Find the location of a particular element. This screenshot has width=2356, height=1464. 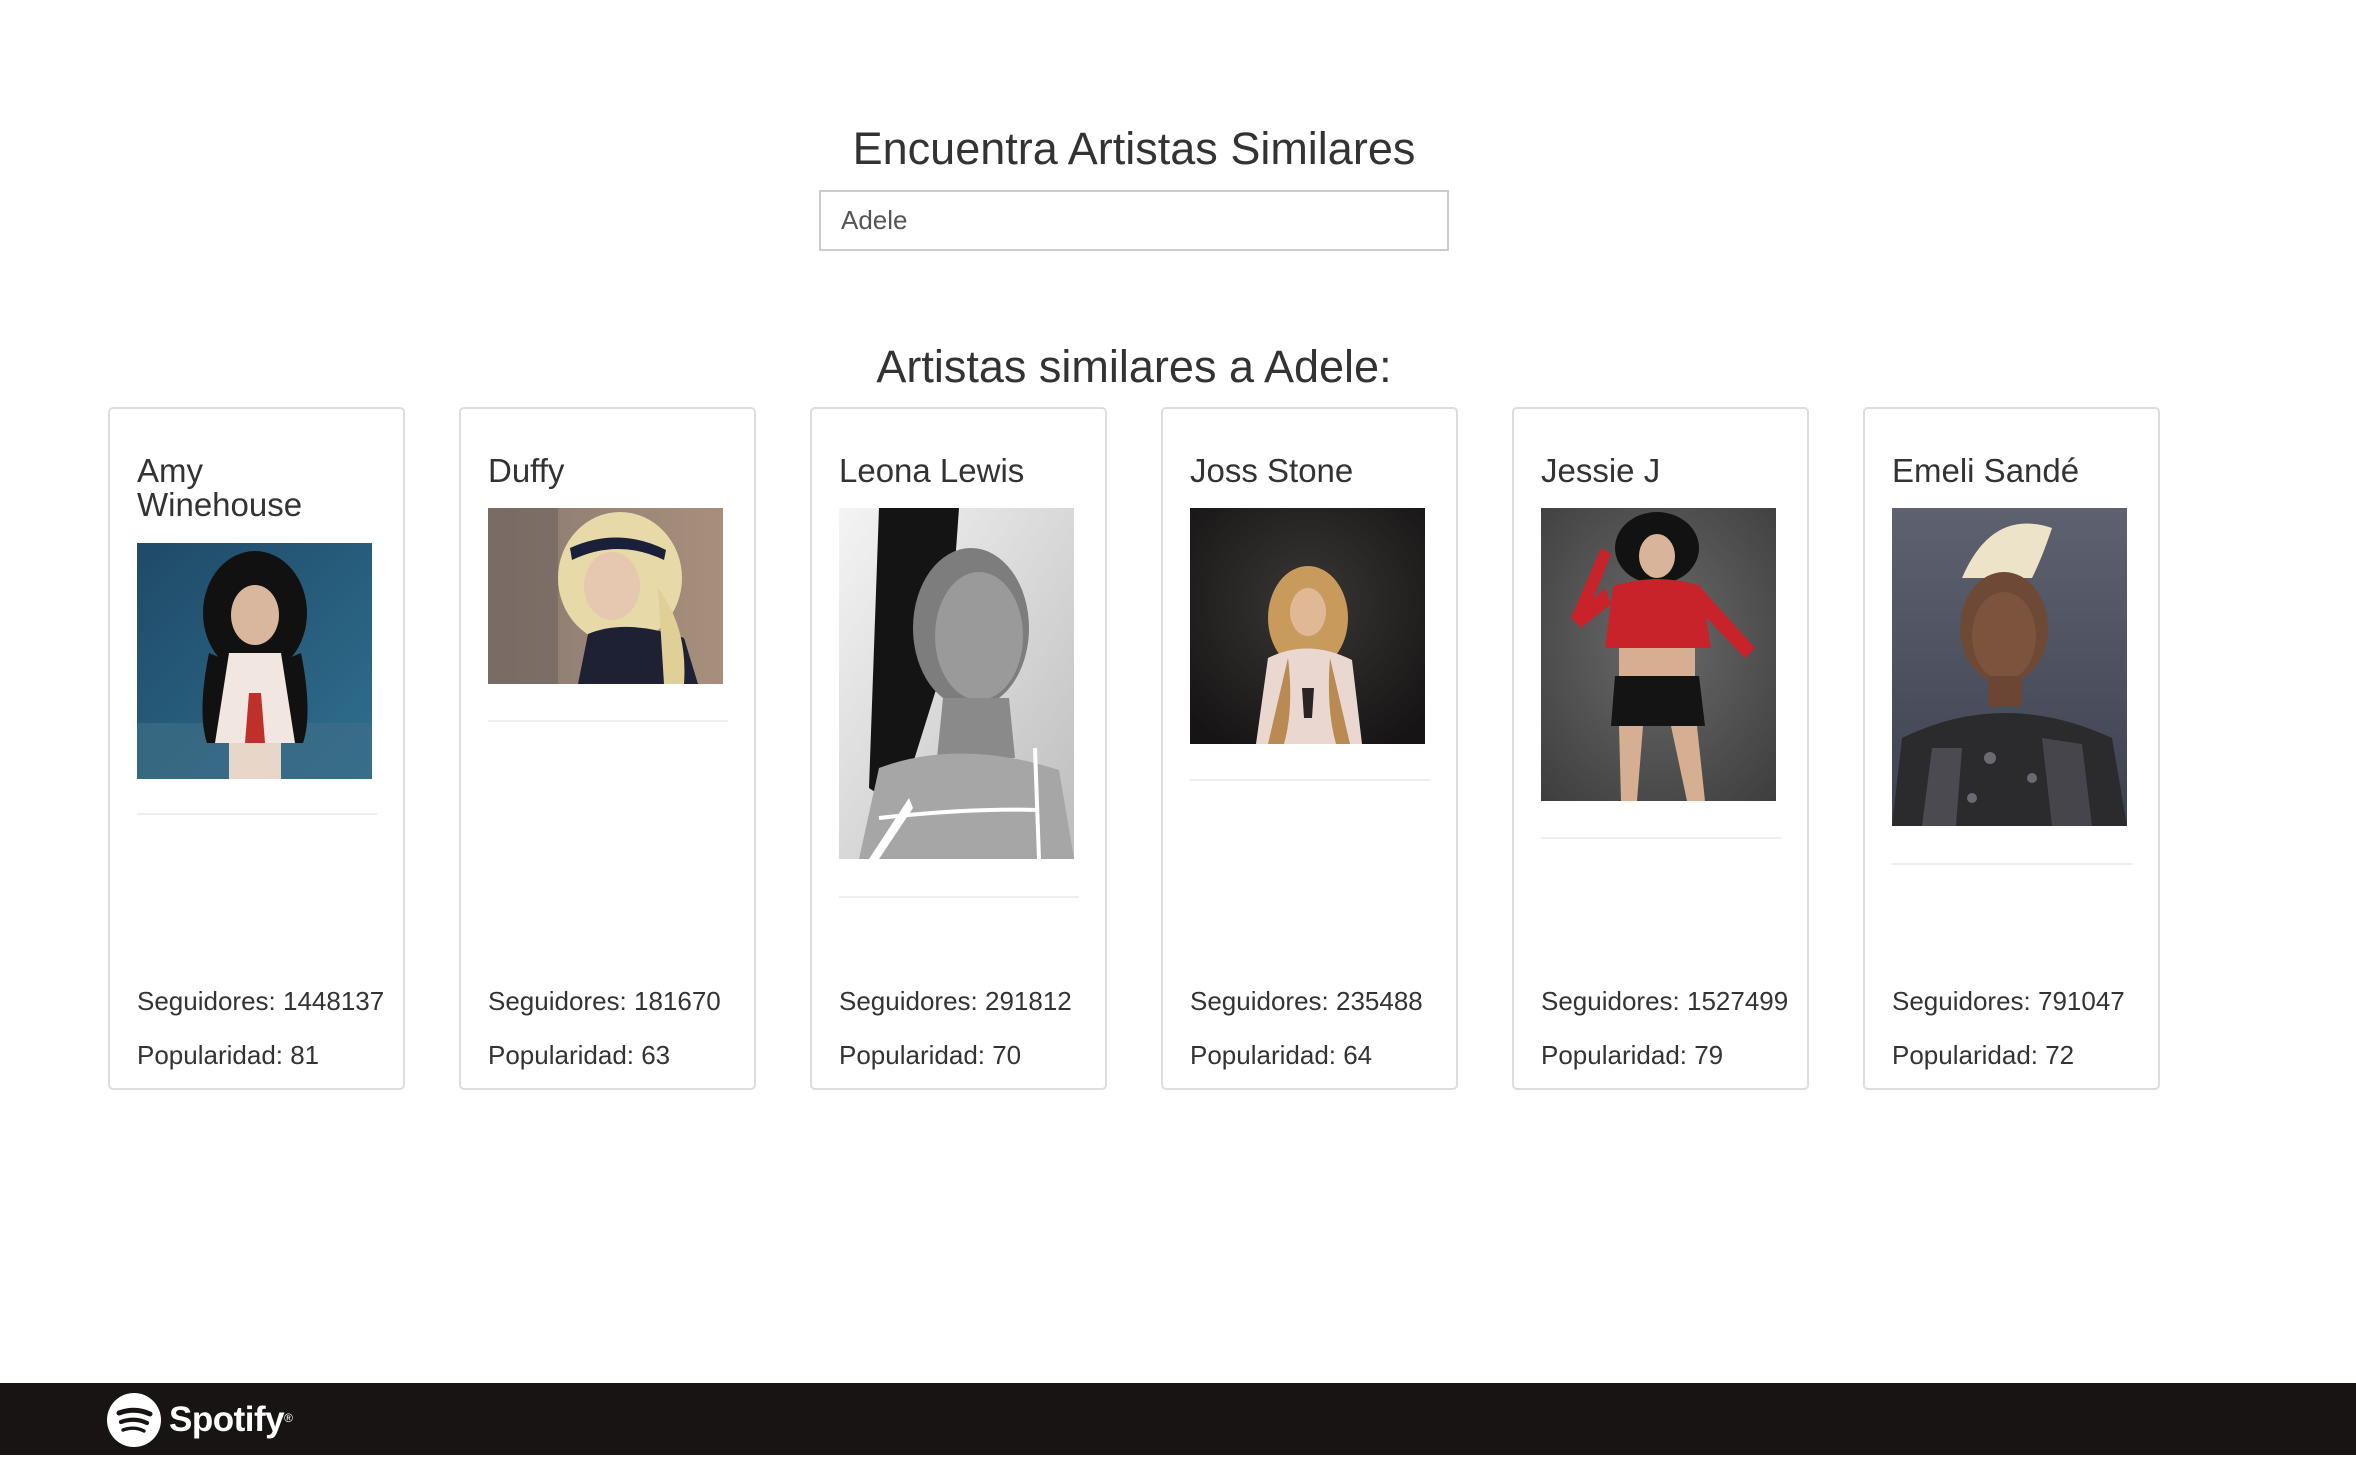

followers-count: Seguidores: 791047 is located at coordinates (2008, 1001).